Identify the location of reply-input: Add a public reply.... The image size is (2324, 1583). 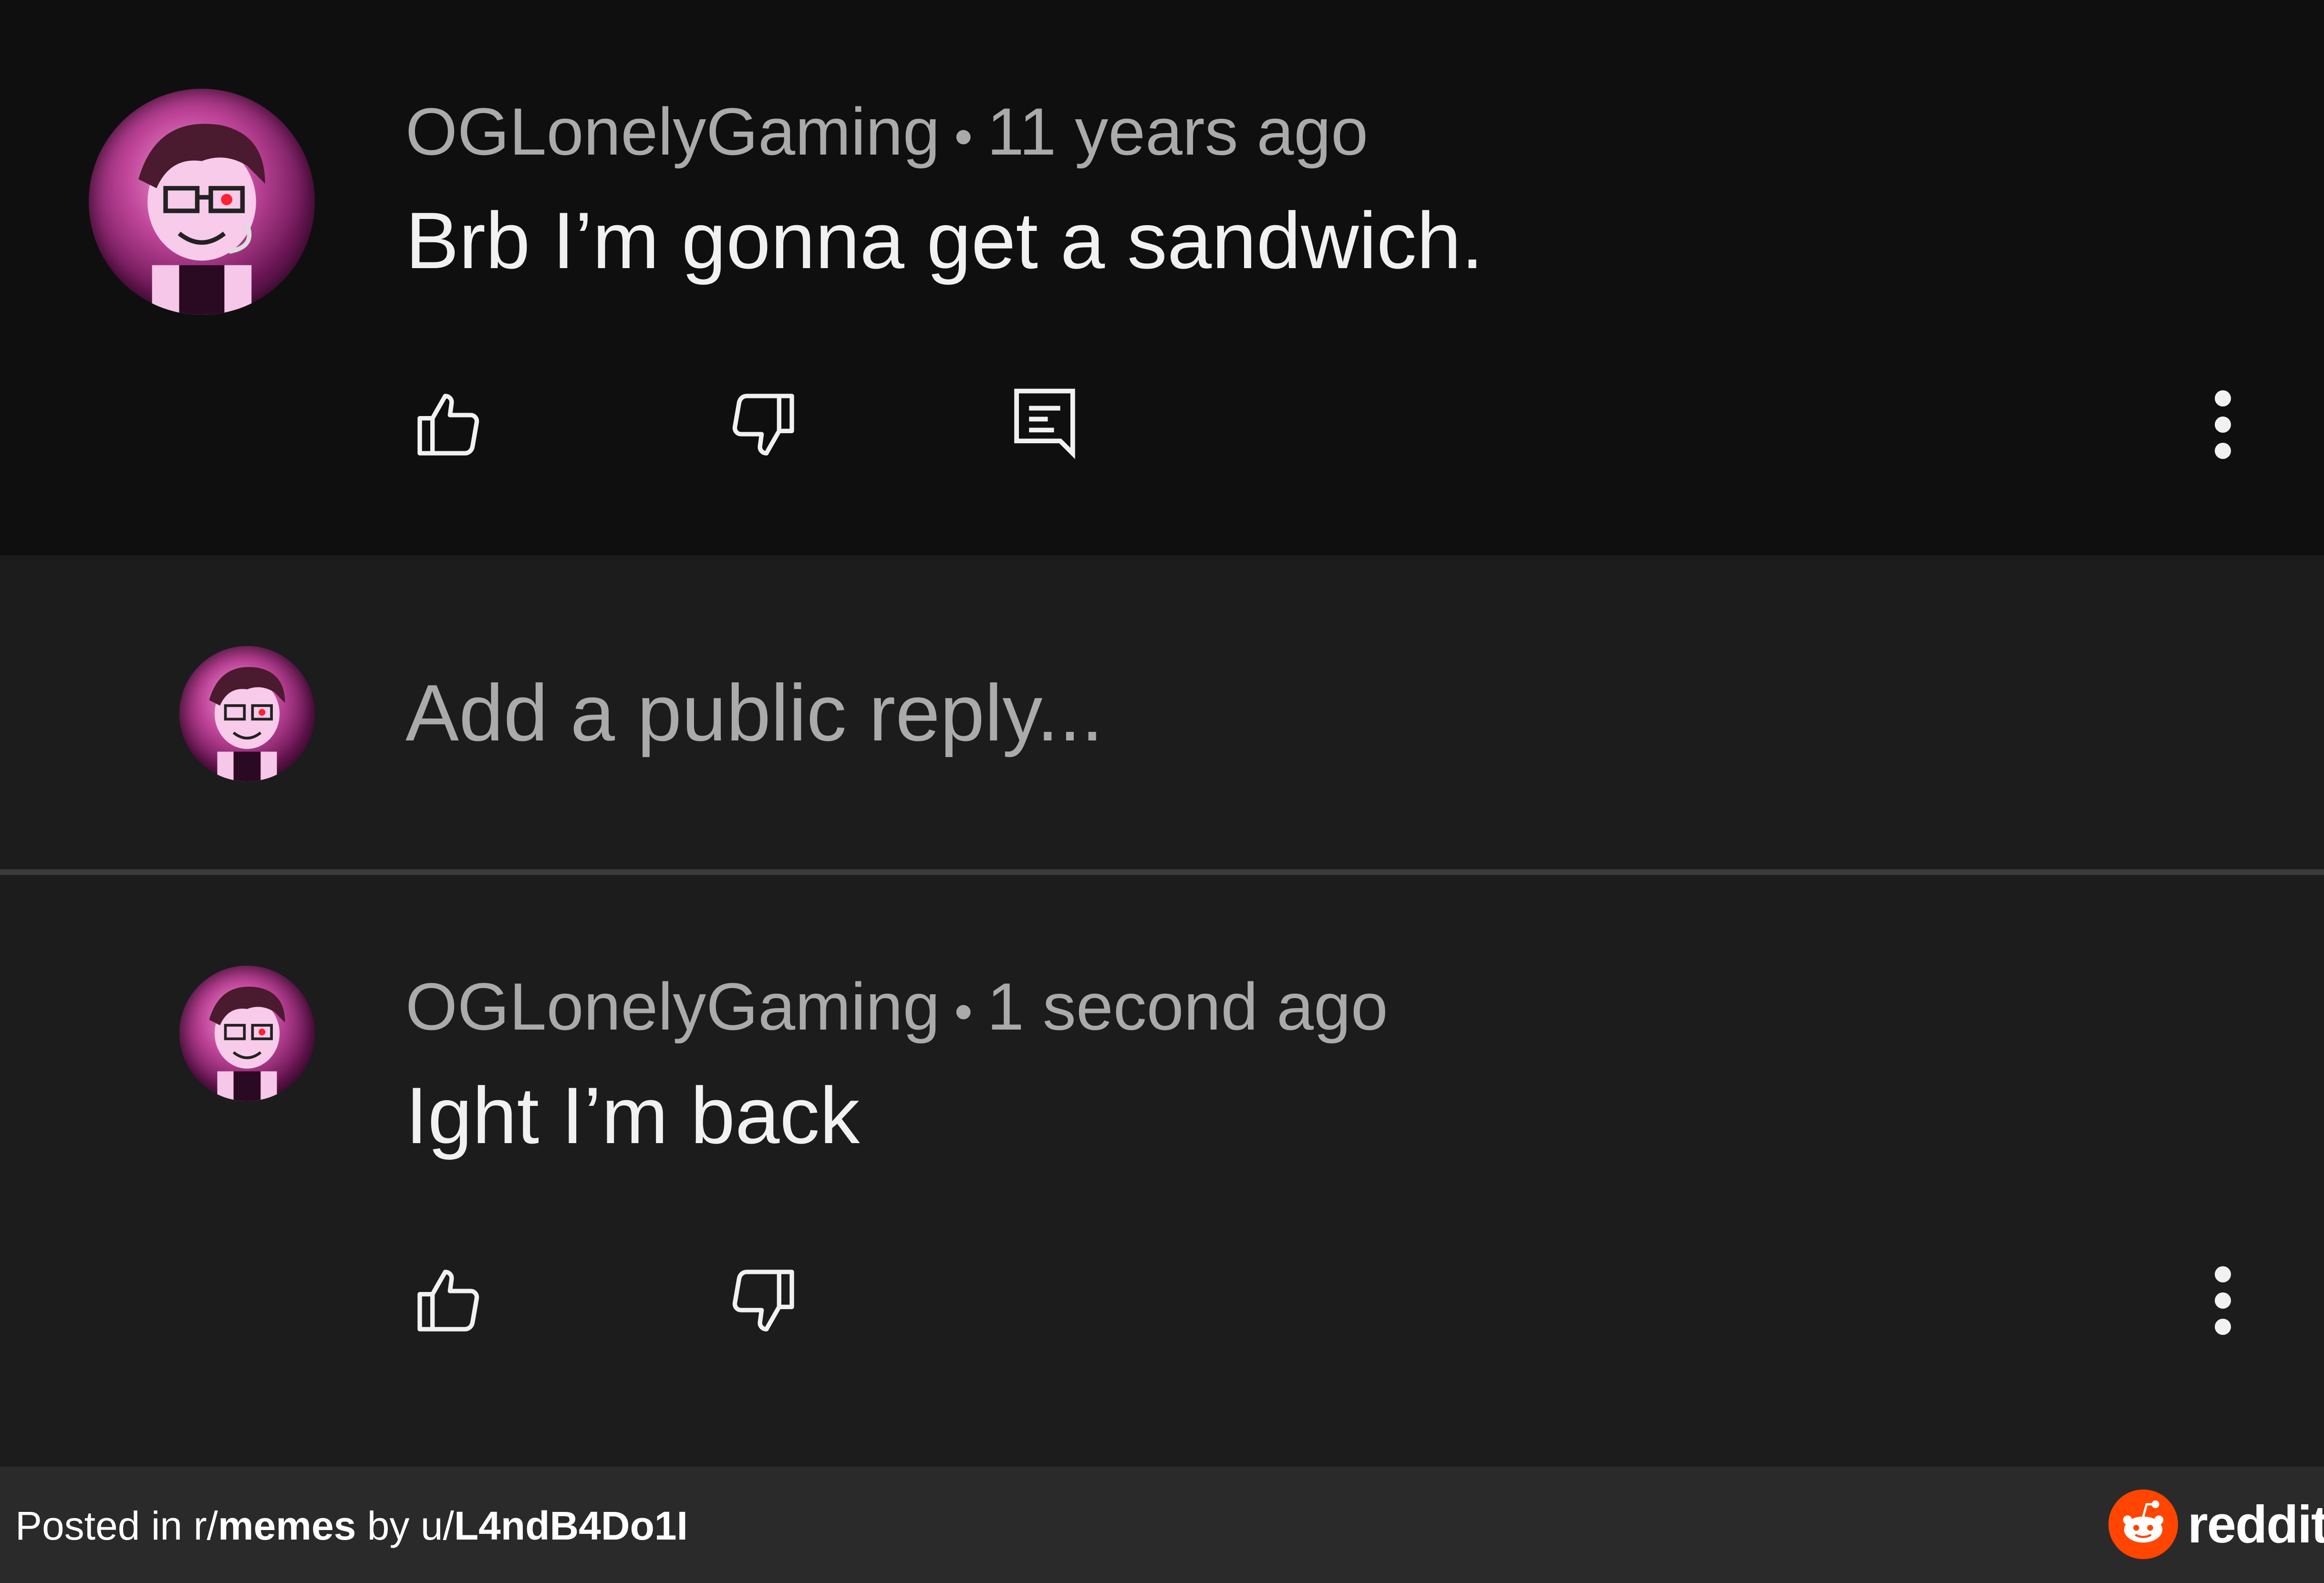
(1311, 716).